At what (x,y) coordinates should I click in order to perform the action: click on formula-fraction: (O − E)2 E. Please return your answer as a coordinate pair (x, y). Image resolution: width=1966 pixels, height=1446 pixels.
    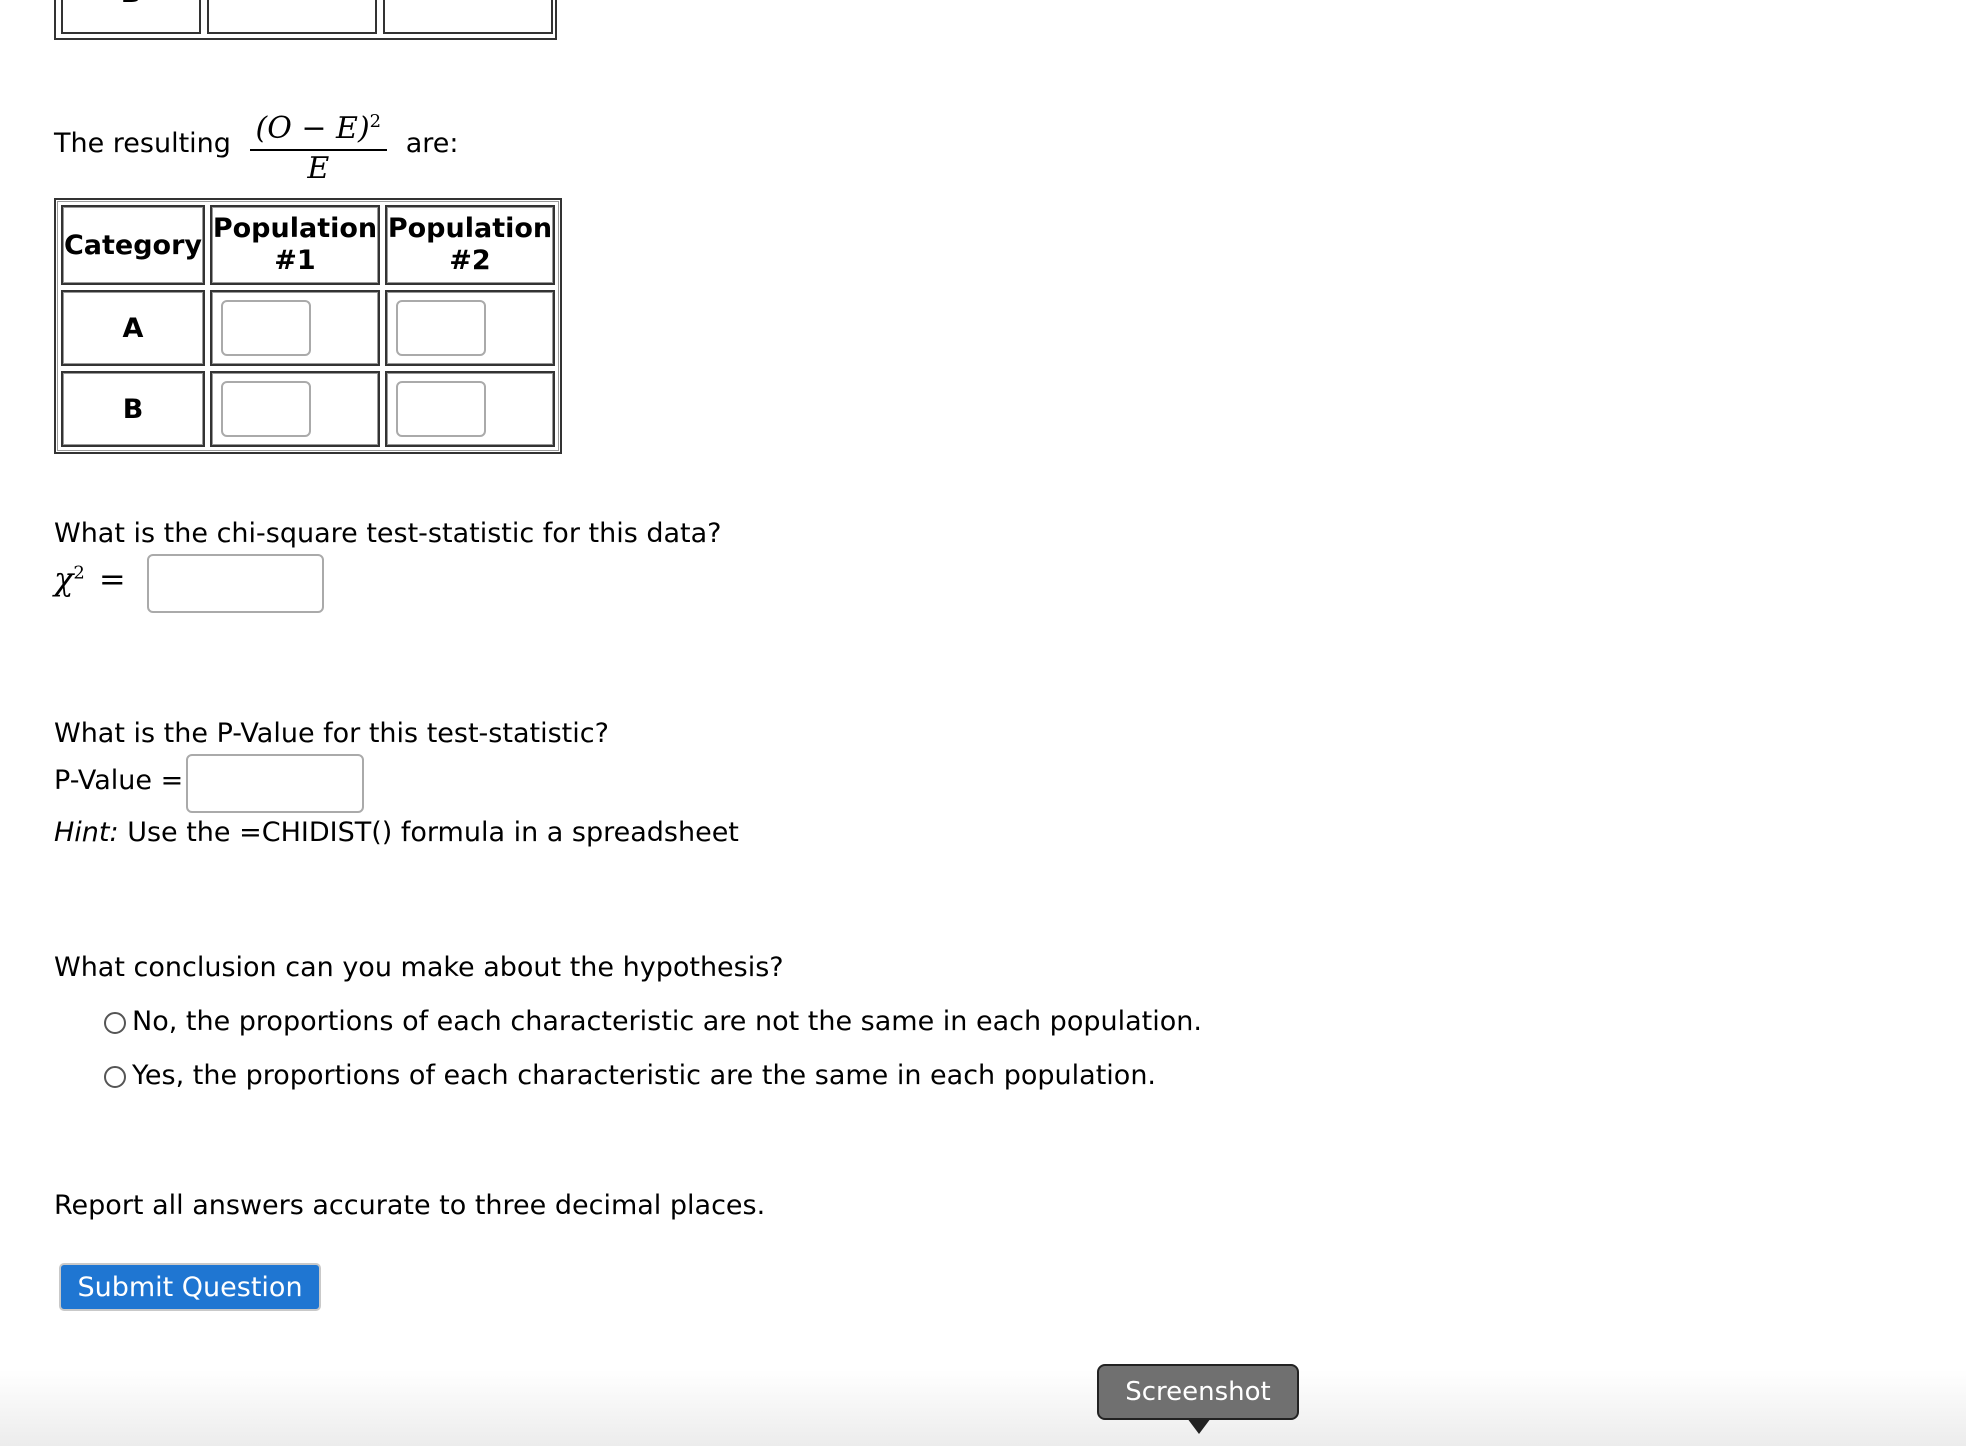
    Looking at the image, I should click on (318, 144).